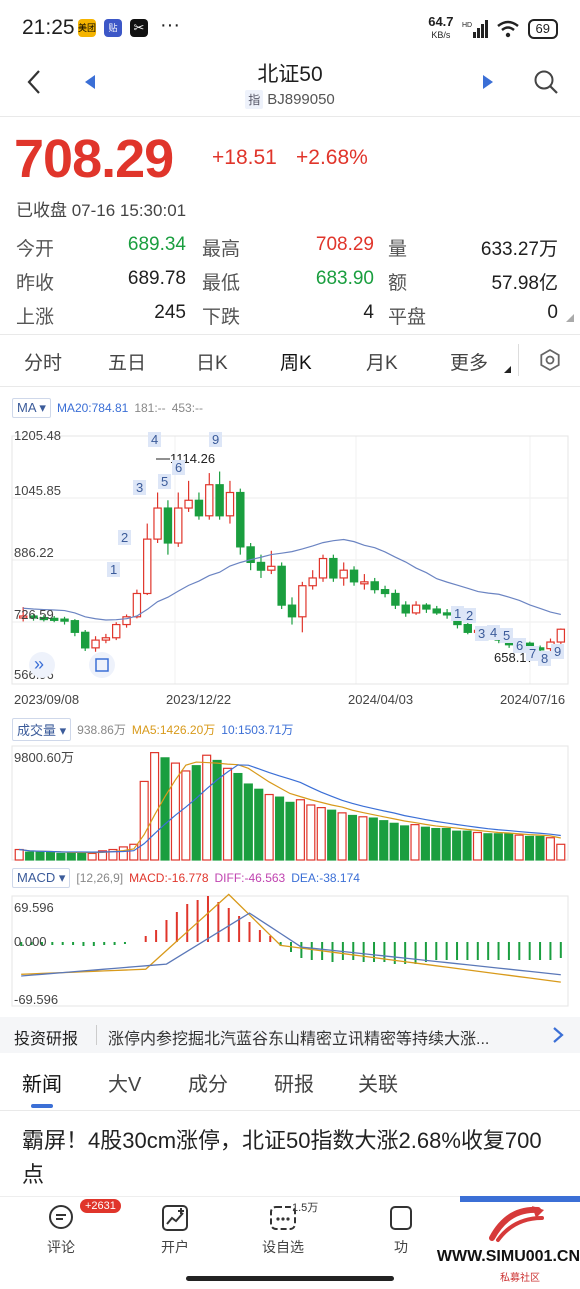  I want to click on capcut-app-icon: ✂, so click(139, 28).